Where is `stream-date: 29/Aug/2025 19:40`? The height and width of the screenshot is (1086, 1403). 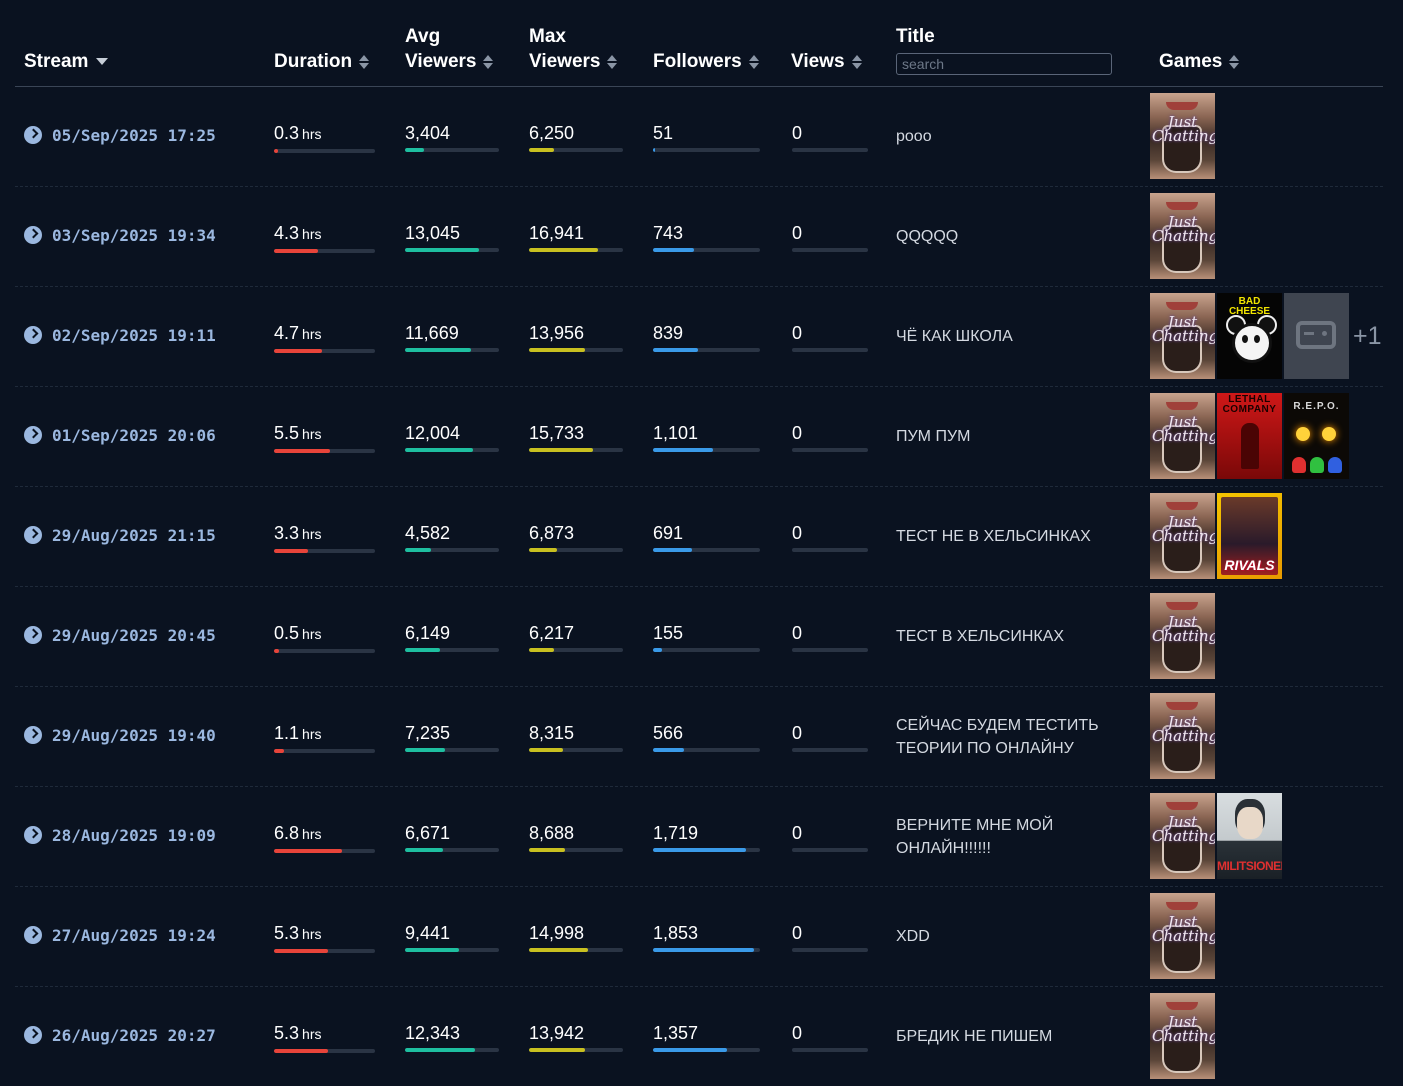
stream-date: 29/Aug/2025 19:40 is located at coordinates (134, 735).